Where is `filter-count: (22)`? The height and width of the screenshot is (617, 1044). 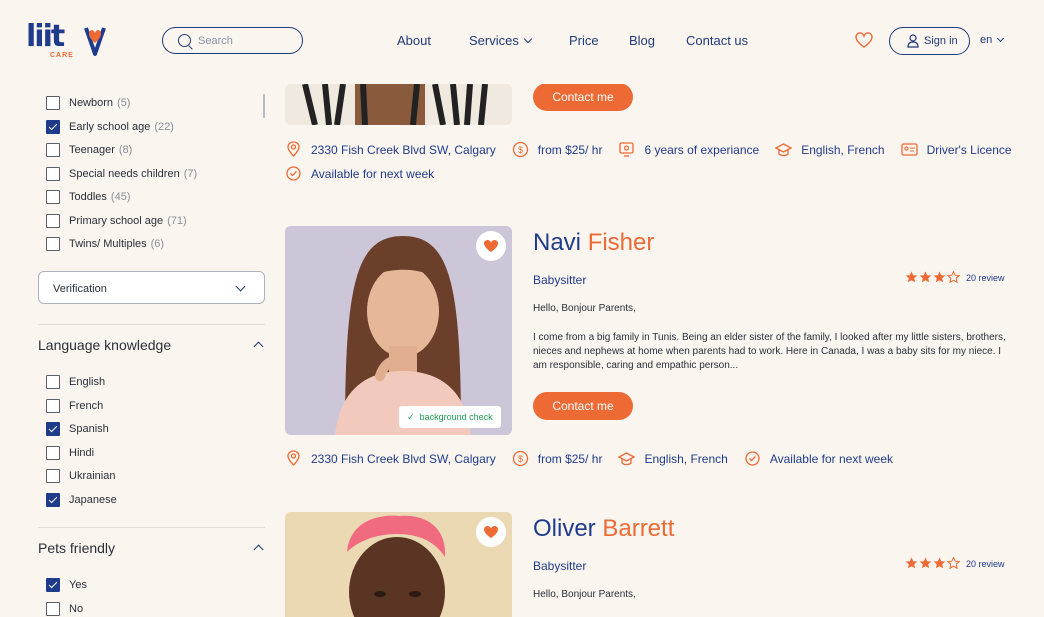
filter-count: (22) is located at coordinates (164, 127).